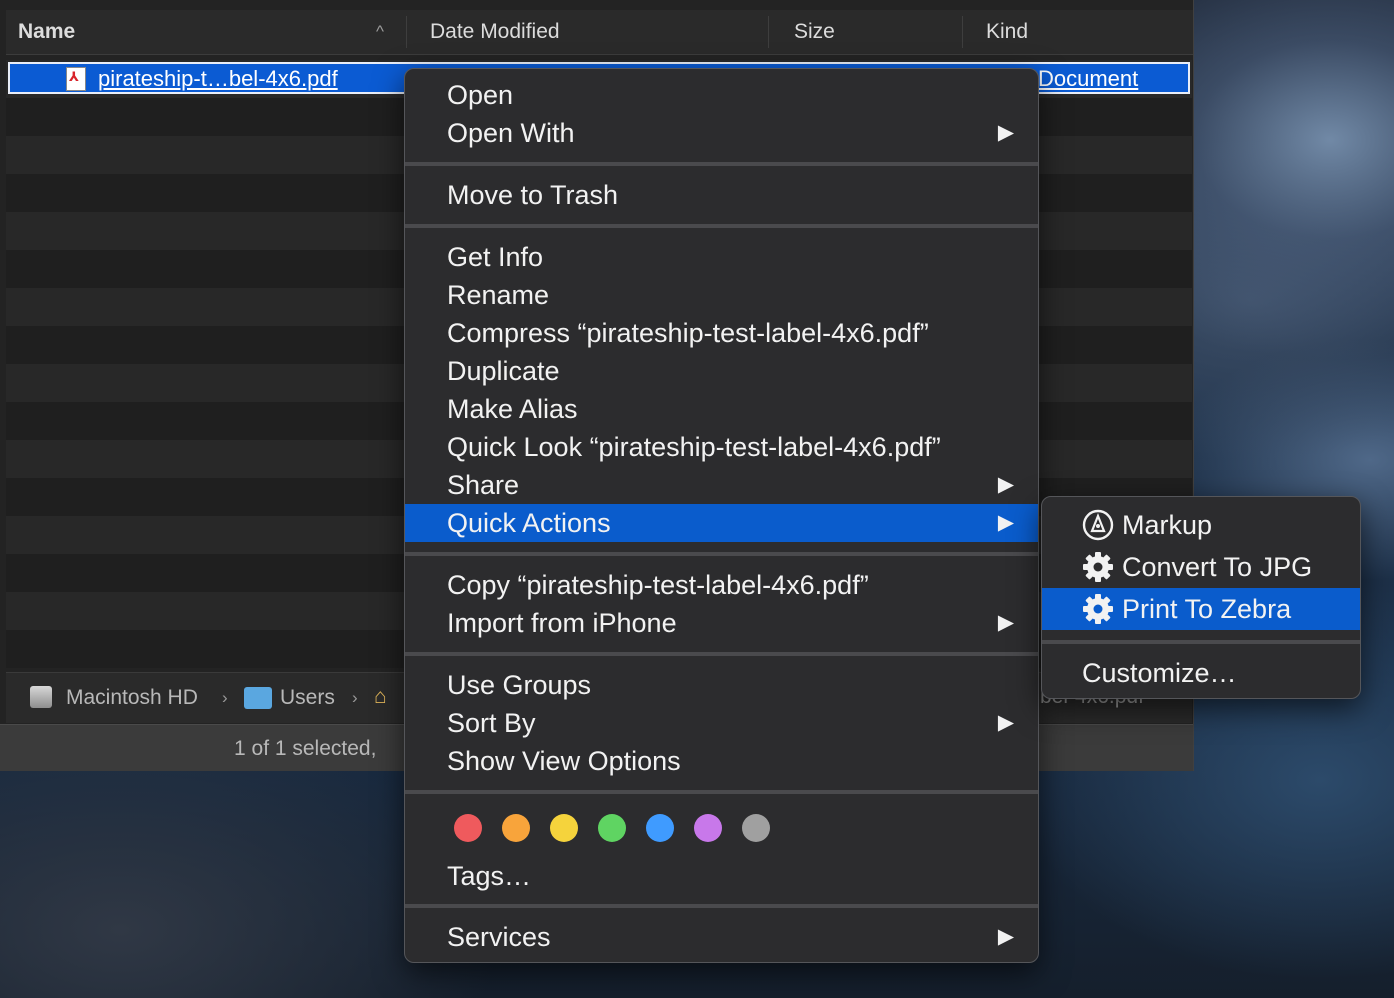 The width and height of the screenshot is (1394, 998). Describe the element at coordinates (499, 937) in the screenshot. I see `menu-item-label: Services` at that location.